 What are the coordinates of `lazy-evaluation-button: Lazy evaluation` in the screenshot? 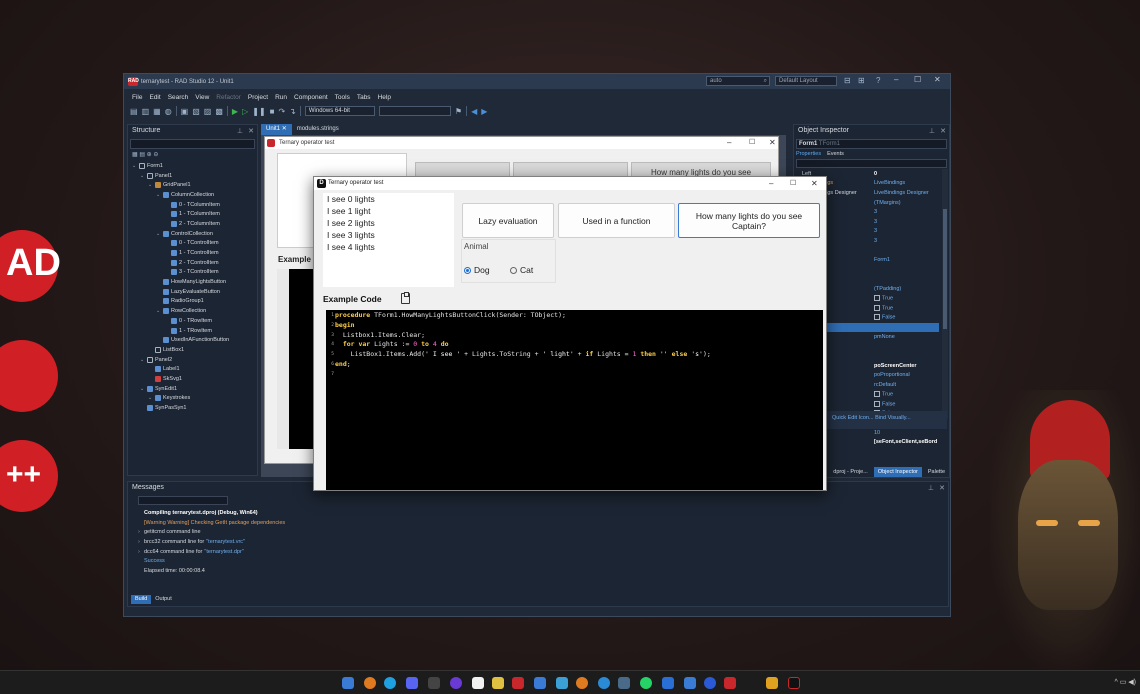 It's located at (508, 220).